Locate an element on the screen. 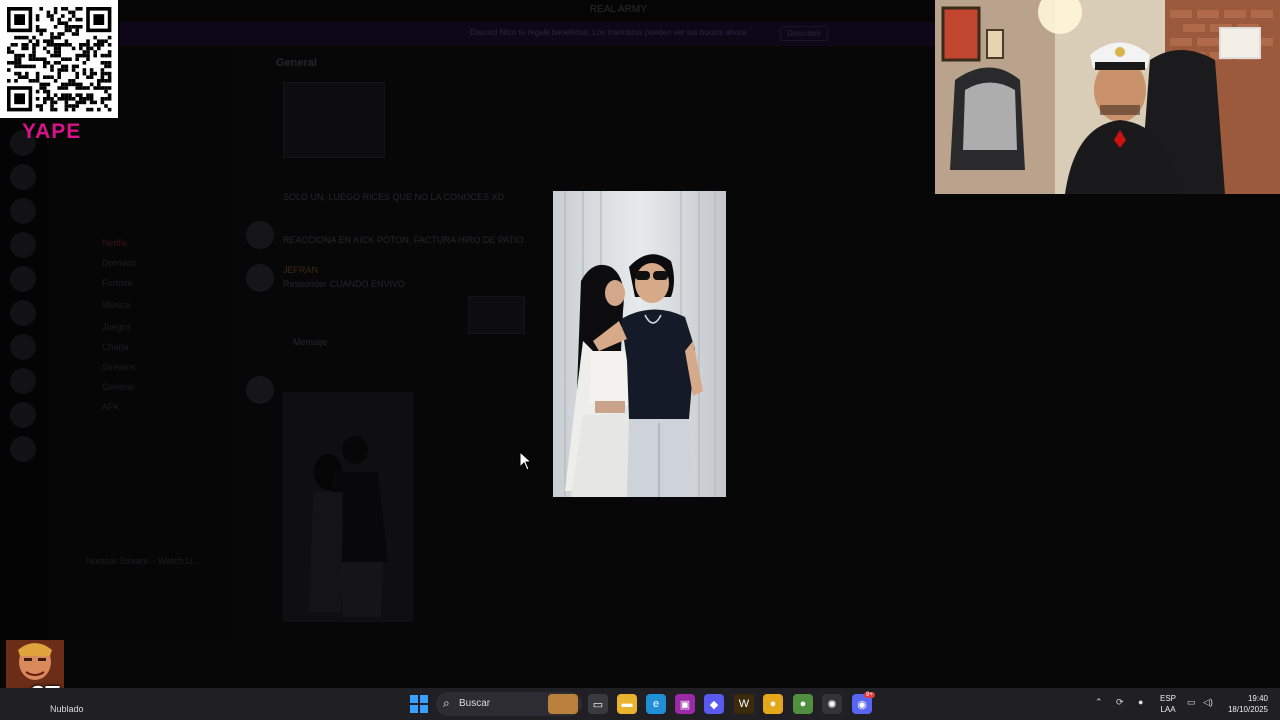  window-title: REAL ARMY is located at coordinates (618, 9).